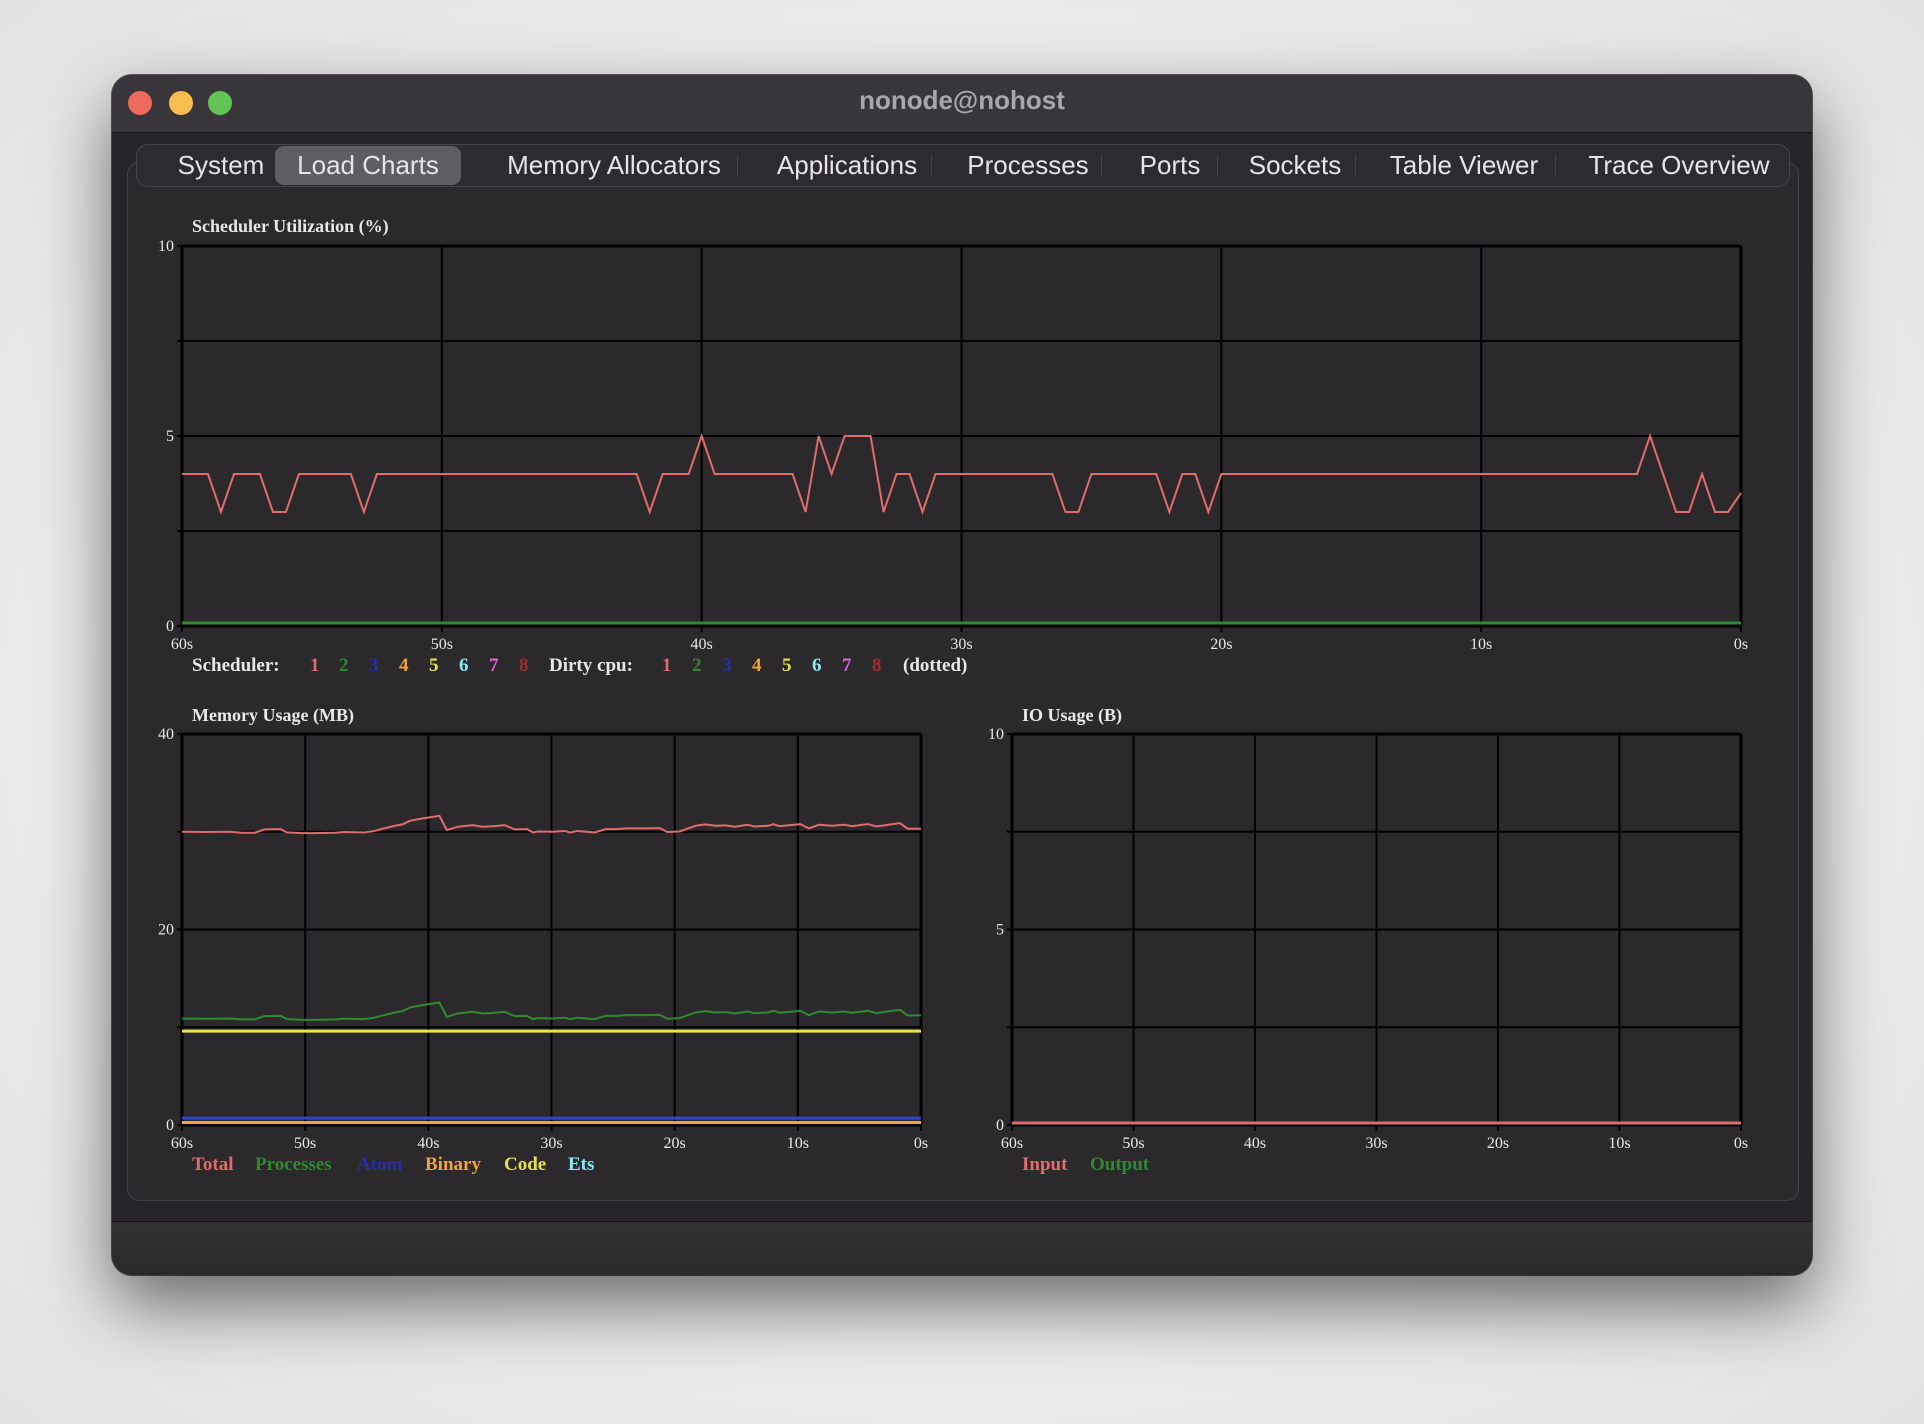  I want to click on legend-scheduler-8: 8, so click(524, 665).